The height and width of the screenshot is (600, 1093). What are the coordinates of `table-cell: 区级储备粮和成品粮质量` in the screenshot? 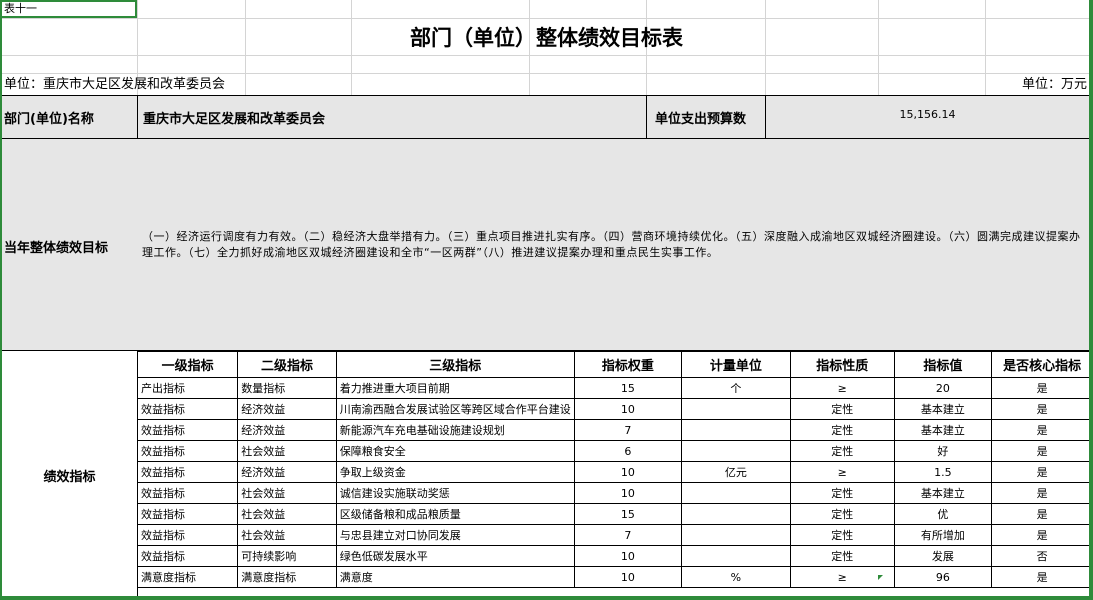 It's located at (455, 514).